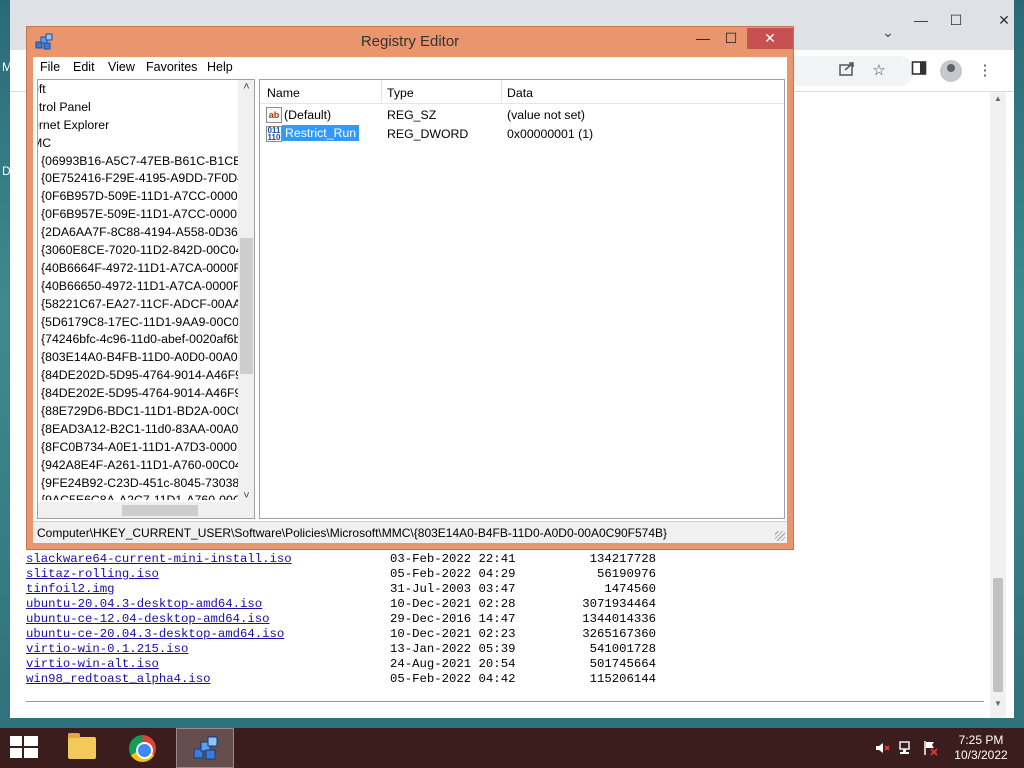 This screenshot has height=768, width=1024. What do you see at coordinates (16, 741) in the screenshot?
I see `windows-logo-icon` at bounding box center [16, 741].